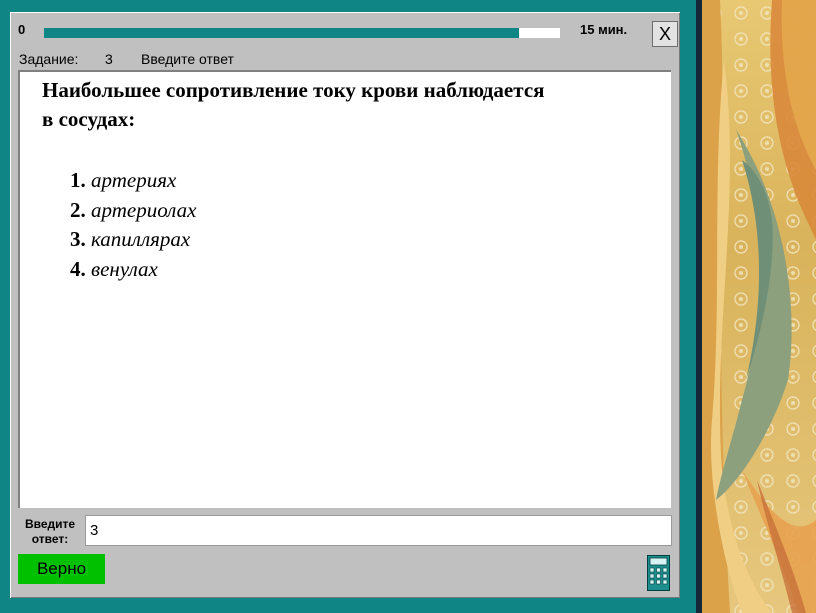 The width and height of the screenshot is (816, 613). Describe the element at coordinates (144, 209) in the screenshot. I see `option-text: артериолах` at that location.